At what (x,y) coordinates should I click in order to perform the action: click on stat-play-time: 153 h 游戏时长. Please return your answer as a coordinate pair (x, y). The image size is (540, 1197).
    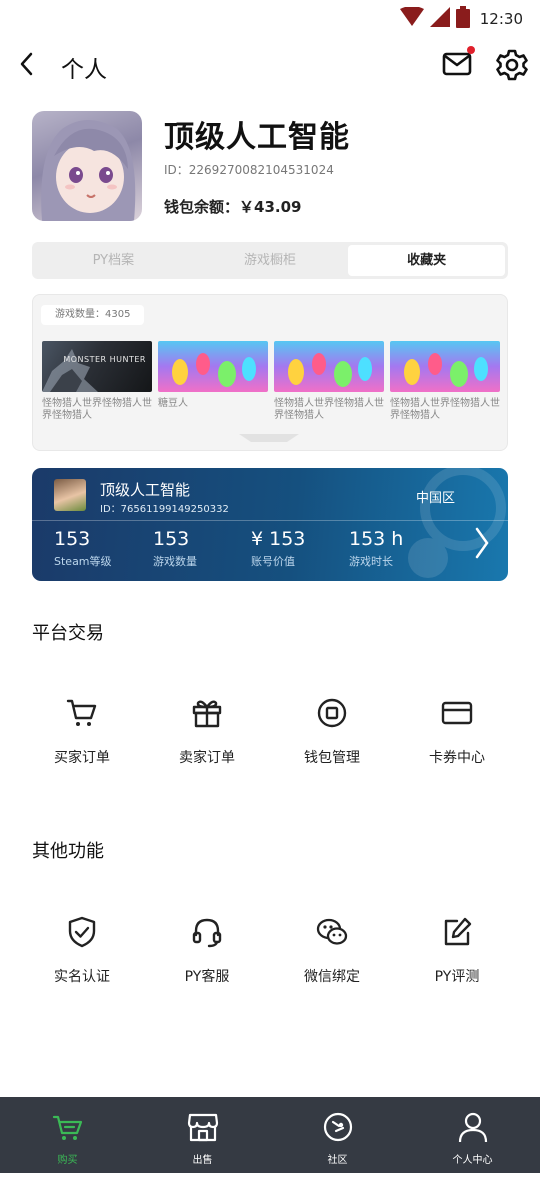
    Looking at the image, I should click on (376, 548).